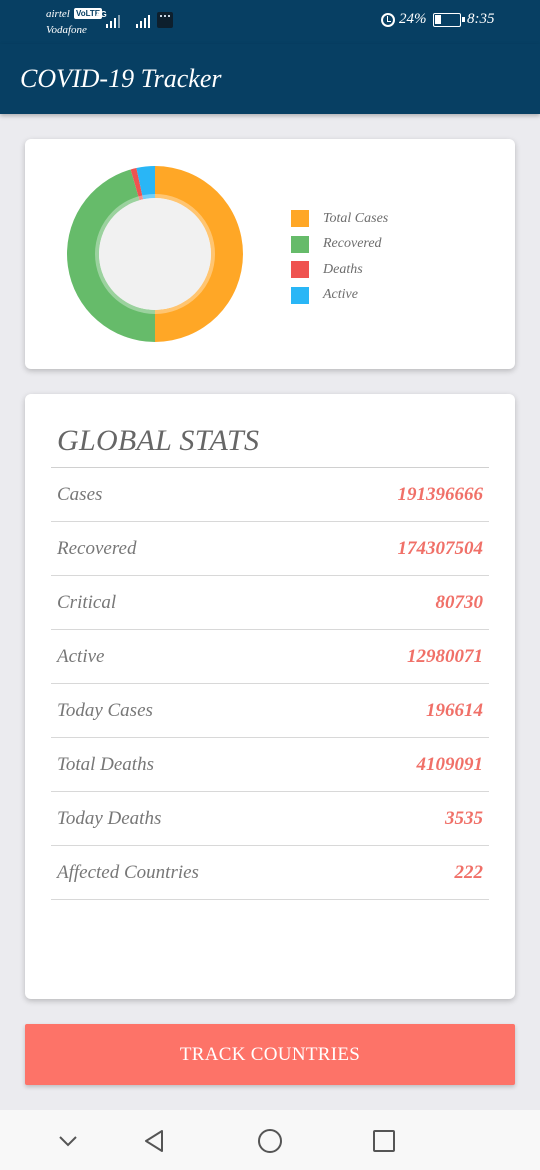 The height and width of the screenshot is (1170, 540). Describe the element at coordinates (270, 657) in the screenshot. I see `stat-row: Active 12980071` at that location.